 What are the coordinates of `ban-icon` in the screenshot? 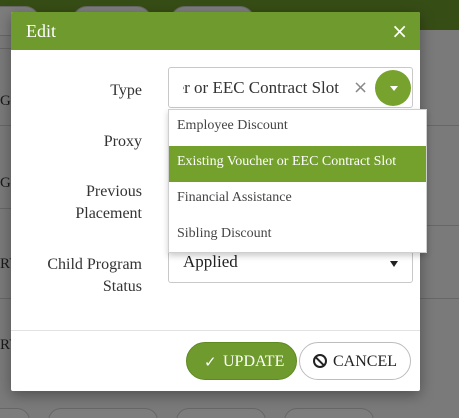 It's located at (320, 361).